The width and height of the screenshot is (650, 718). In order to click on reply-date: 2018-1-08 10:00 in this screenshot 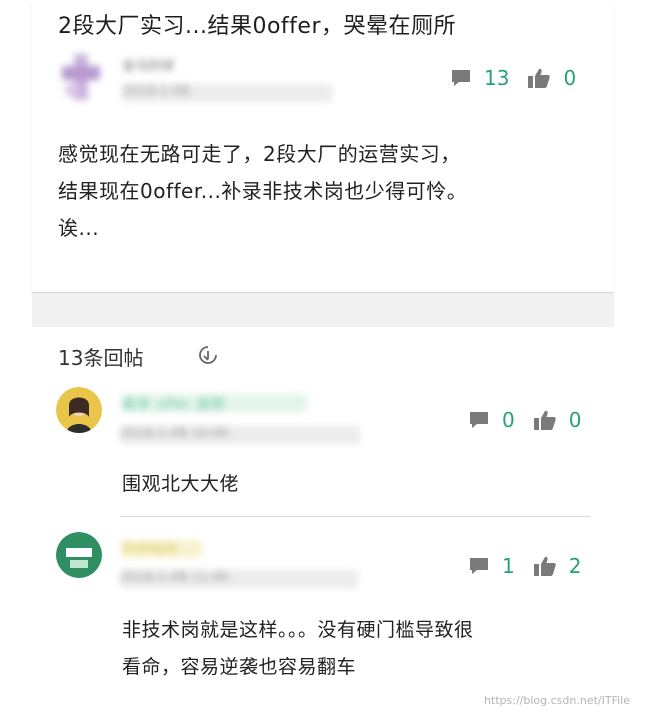, I will do `click(240, 435)`.